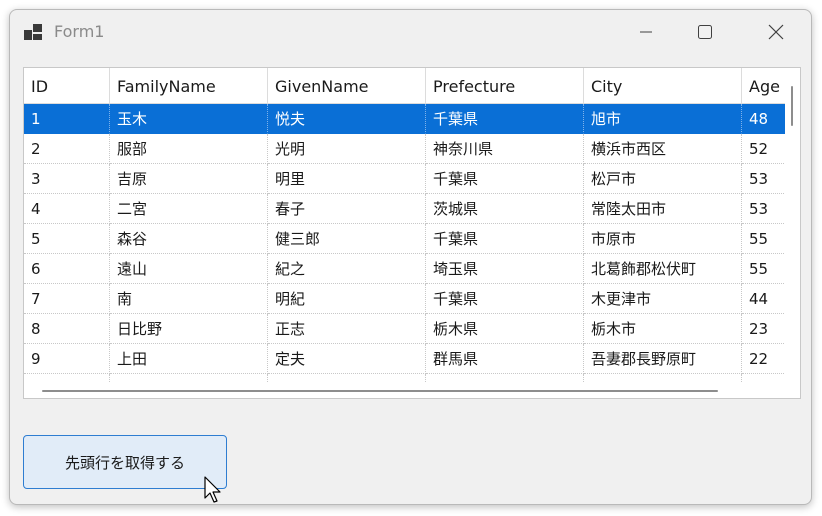 This screenshot has width=822, height=516. I want to click on cell-given-name: 悦夫, so click(347, 119).